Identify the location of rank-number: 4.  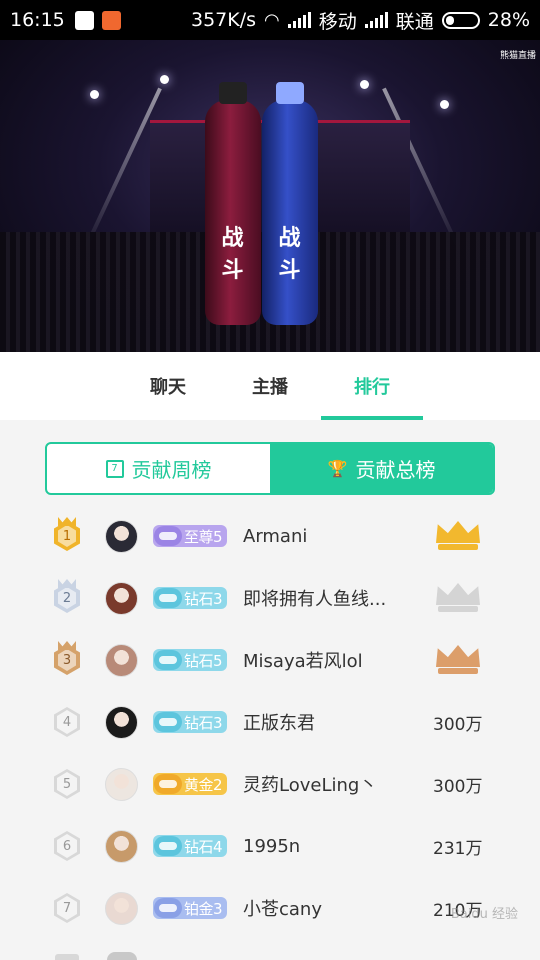
(67, 722).